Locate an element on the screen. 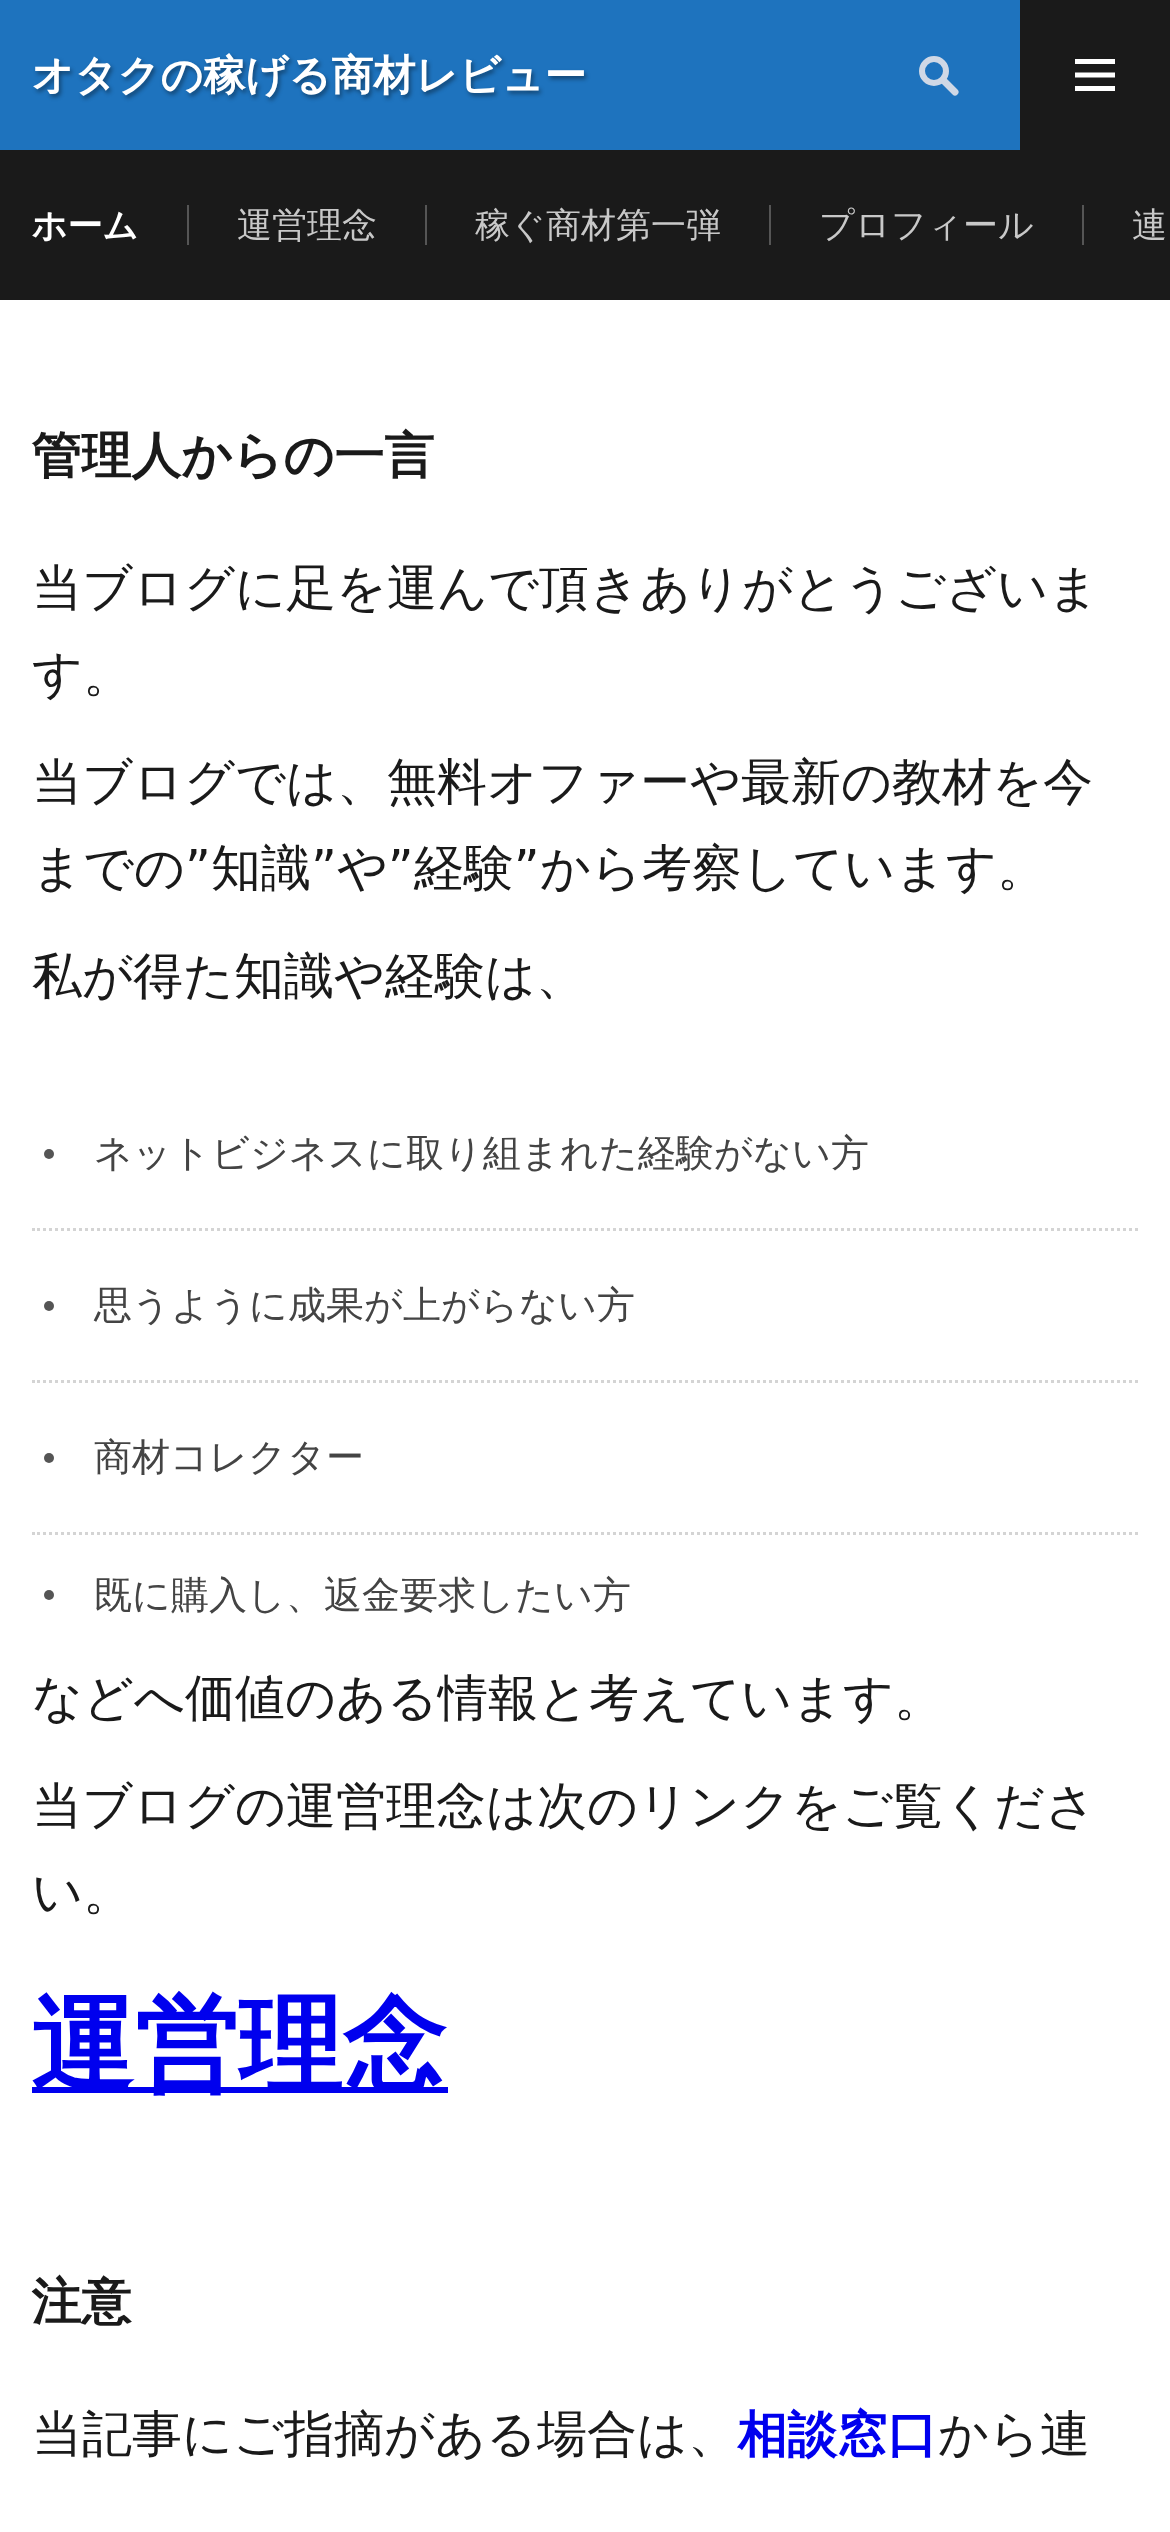  paragraph: 当ブログに足を運んで頂きありがとうございます。 is located at coordinates (566, 631).